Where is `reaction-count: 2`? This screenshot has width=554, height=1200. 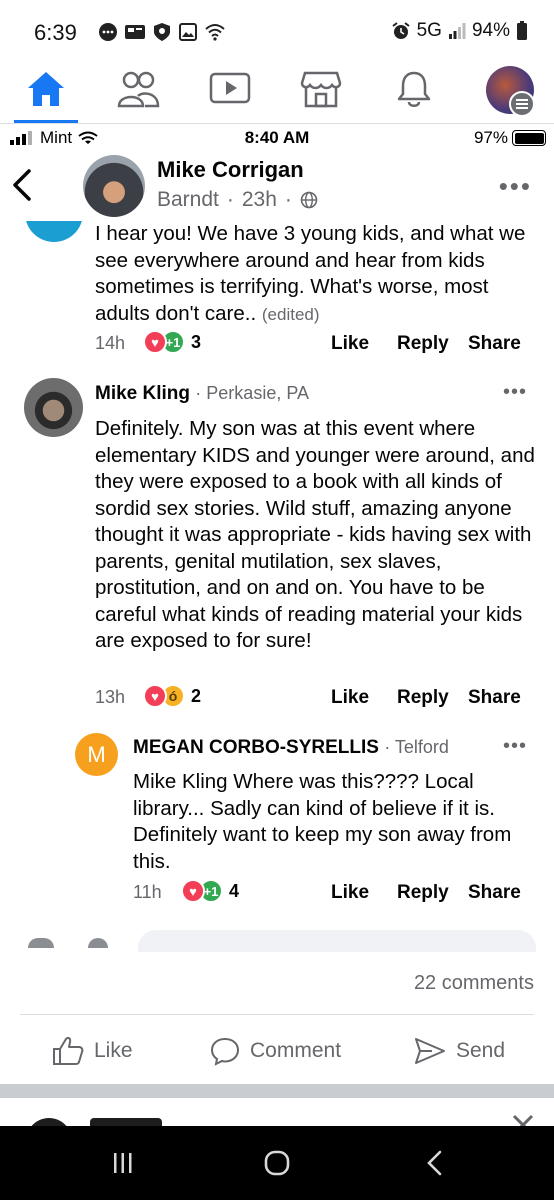
reaction-count: 2 is located at coordinates (196, 695).